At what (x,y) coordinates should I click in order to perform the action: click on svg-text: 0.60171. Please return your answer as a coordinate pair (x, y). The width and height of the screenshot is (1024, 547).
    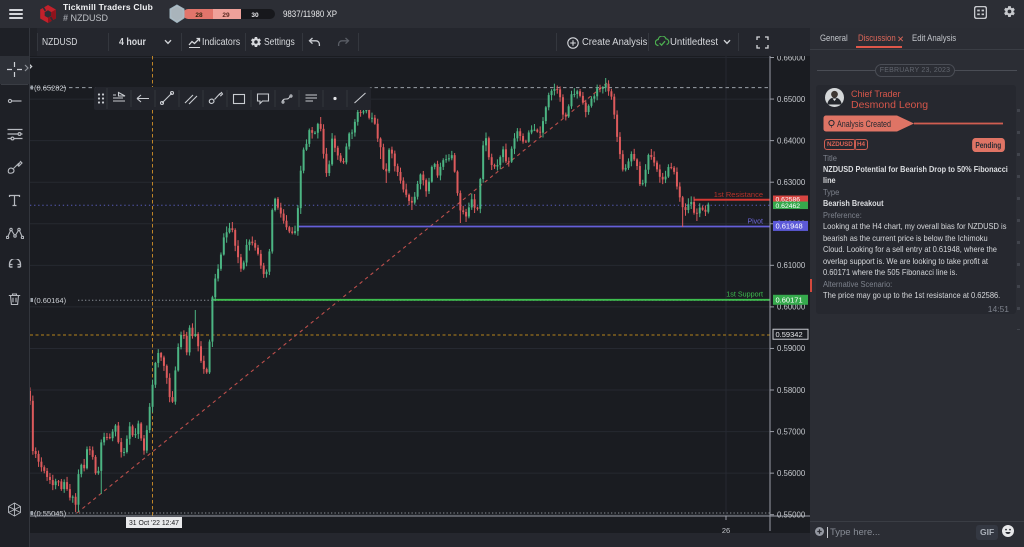
    Looking at the image, I should click on (789, 299).